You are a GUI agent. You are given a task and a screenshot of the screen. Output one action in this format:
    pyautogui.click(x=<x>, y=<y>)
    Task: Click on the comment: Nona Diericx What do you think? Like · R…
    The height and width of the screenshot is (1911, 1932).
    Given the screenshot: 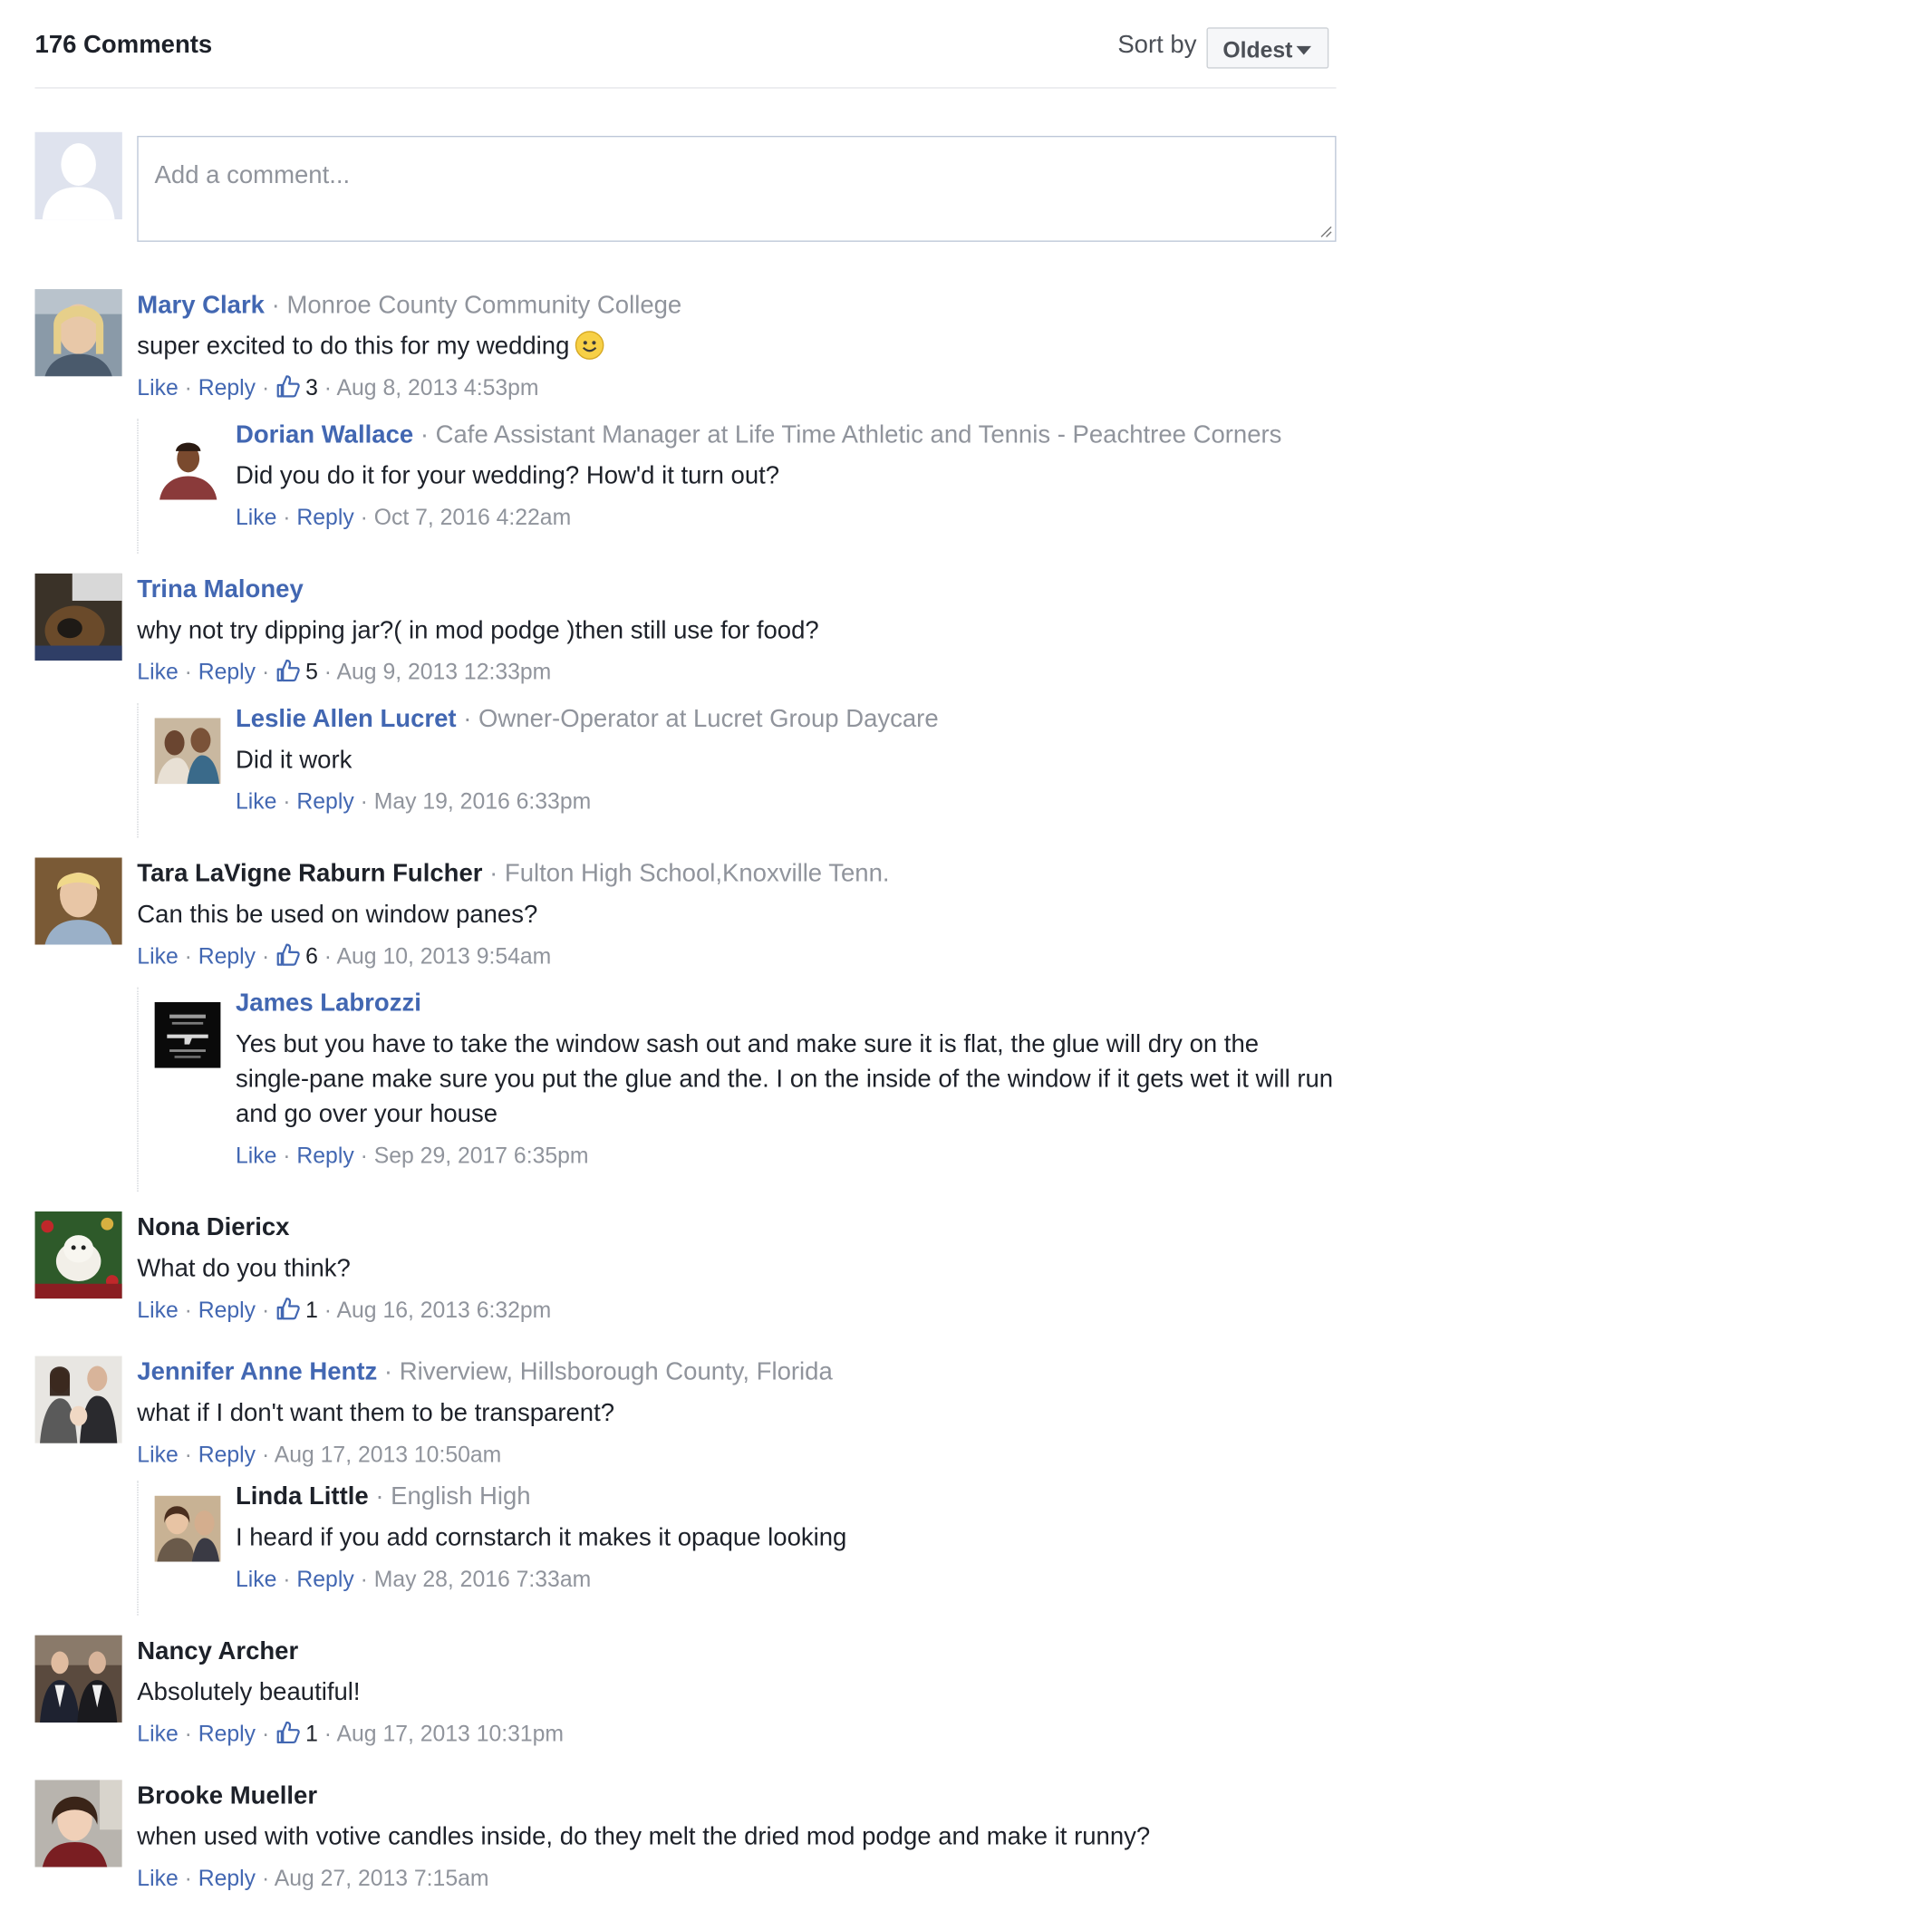 What is the action you would take?
    pyautogui.click(x=685, y=1274)
    